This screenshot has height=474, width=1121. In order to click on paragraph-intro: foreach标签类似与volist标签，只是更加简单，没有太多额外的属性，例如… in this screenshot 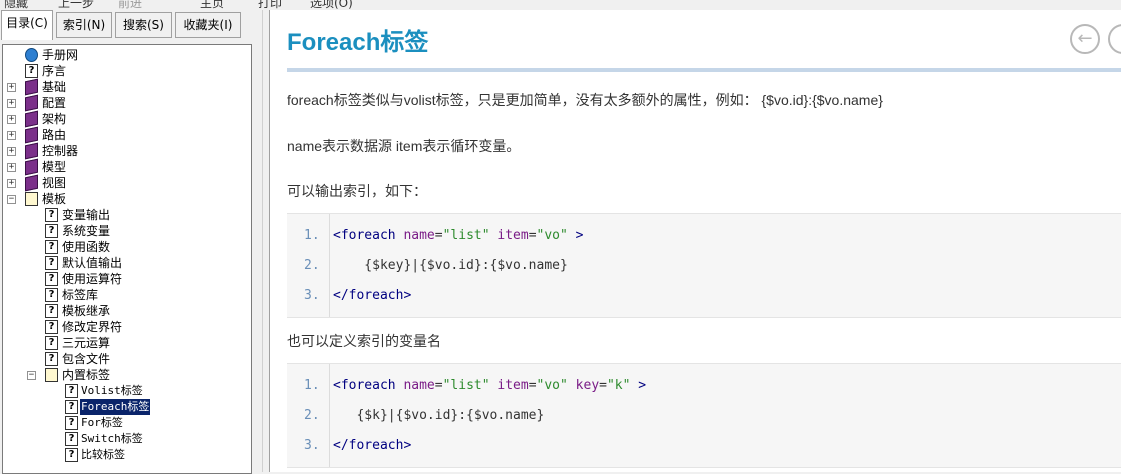, I will do `click(585, 100)`.